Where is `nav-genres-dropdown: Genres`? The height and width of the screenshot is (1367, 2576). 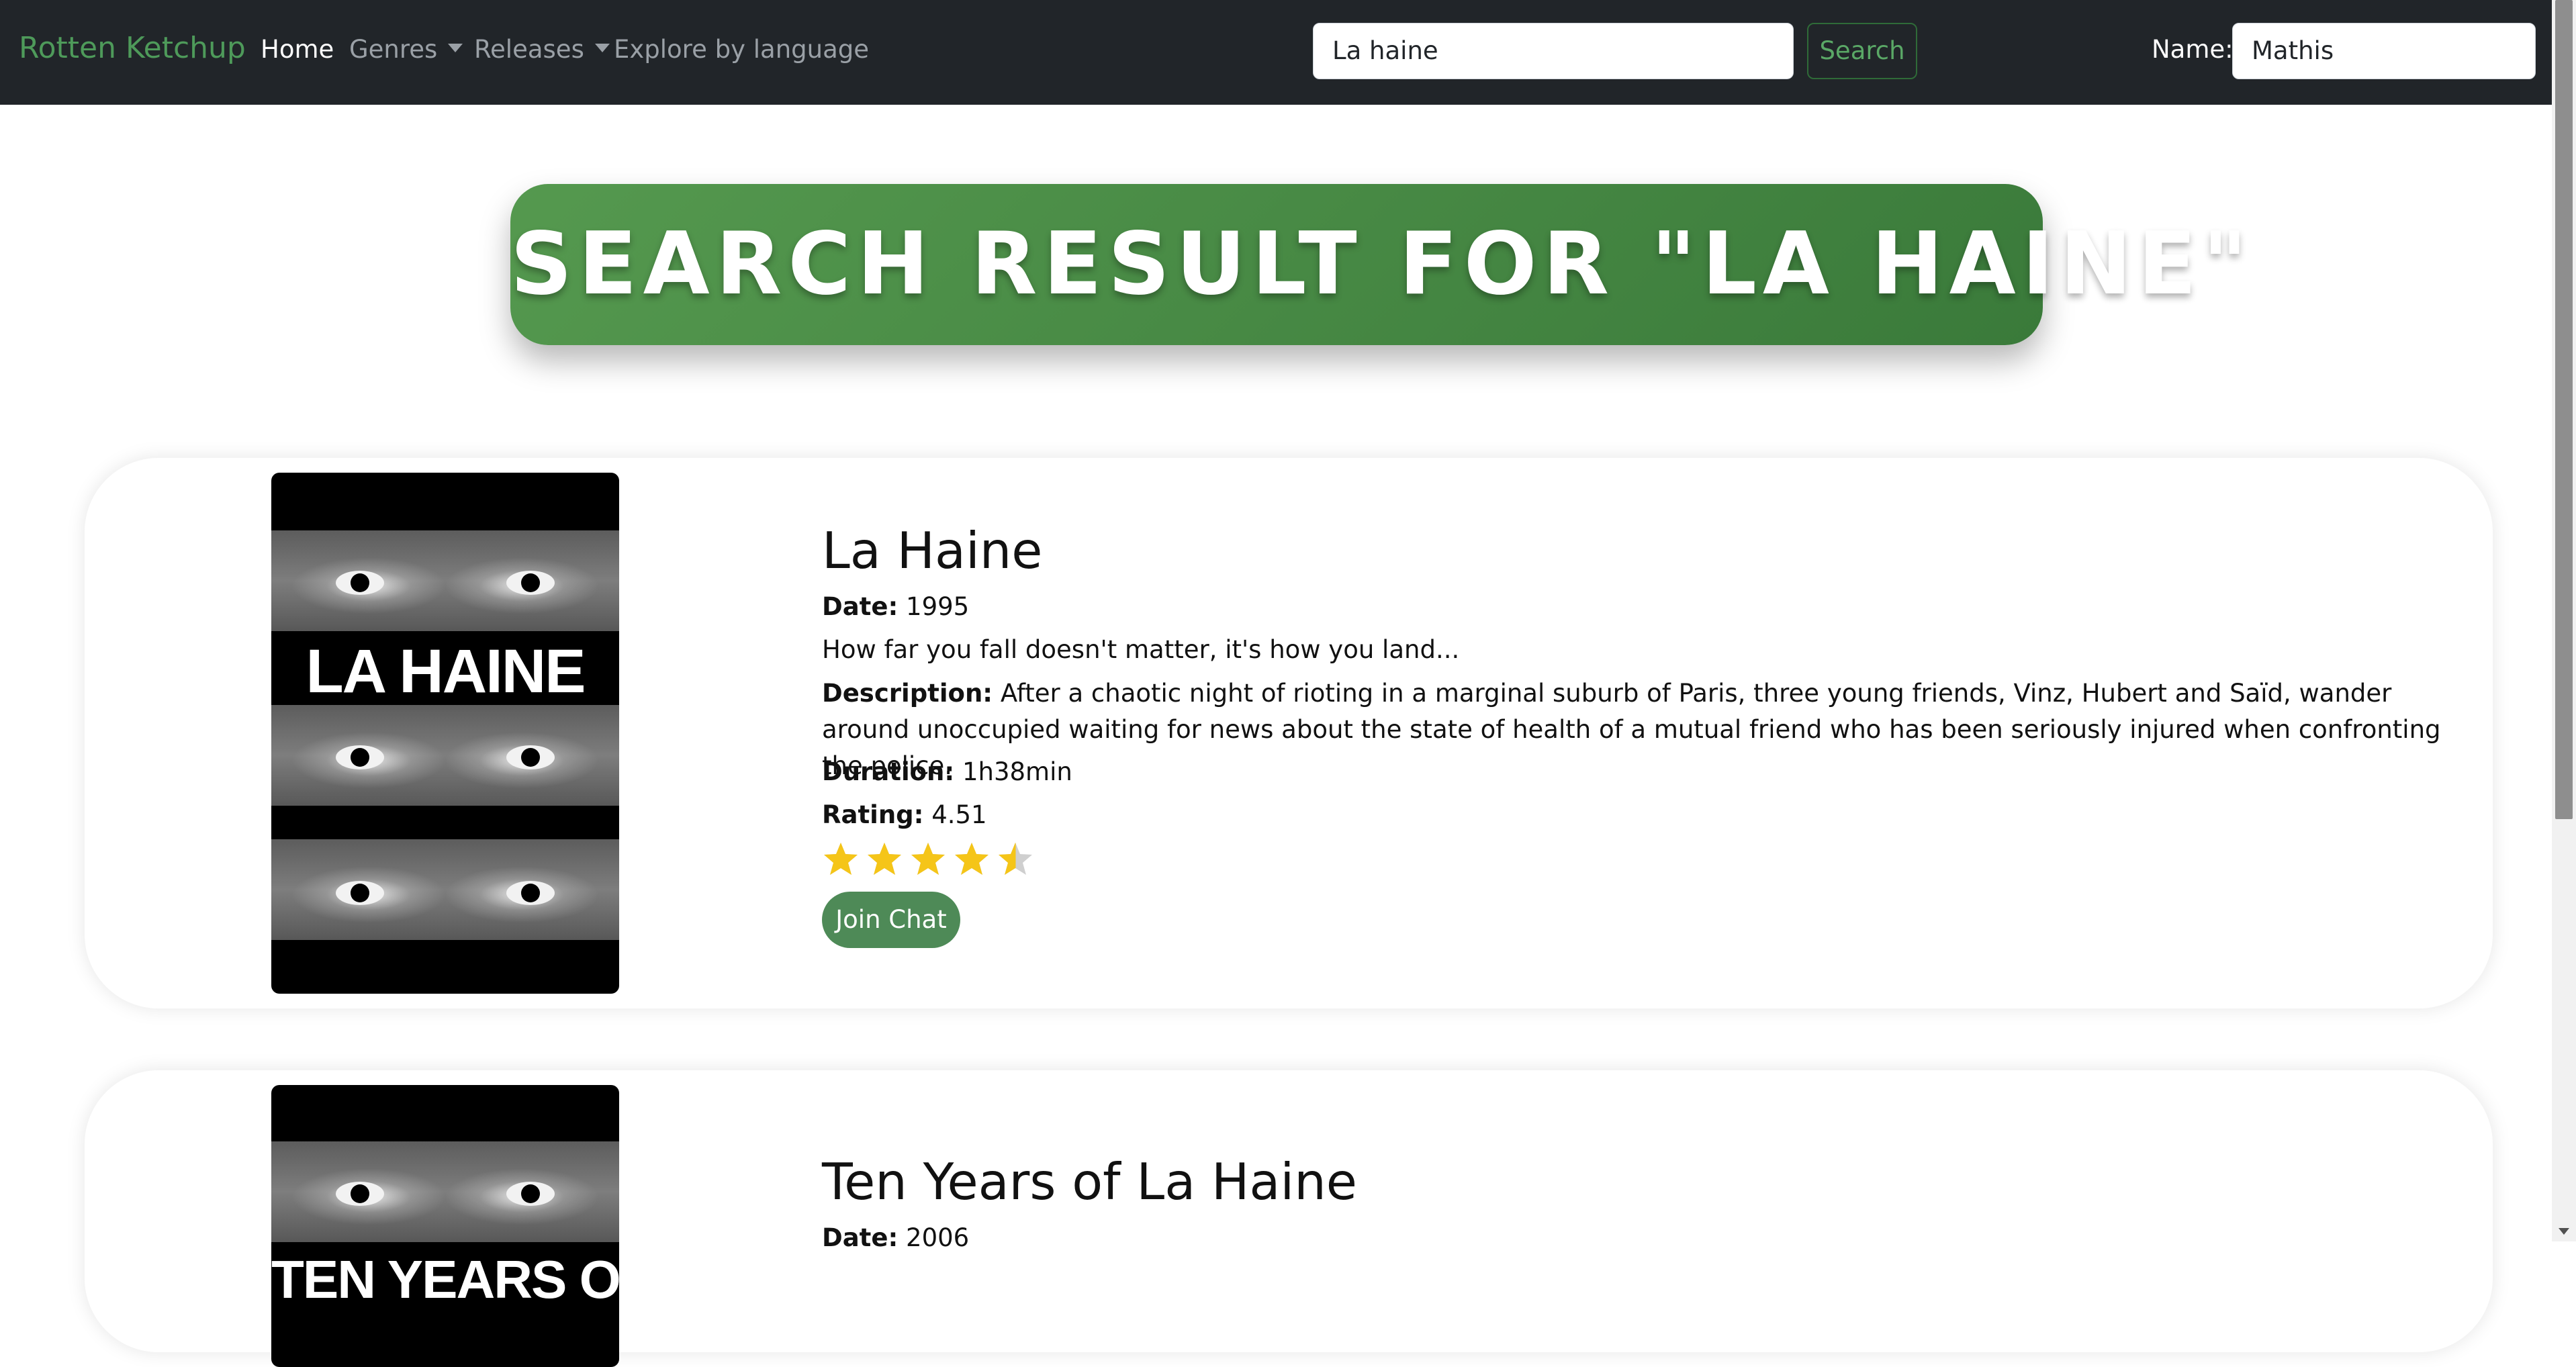
nav-genres-dropdown: Genres is located at coordinates (406, 49).